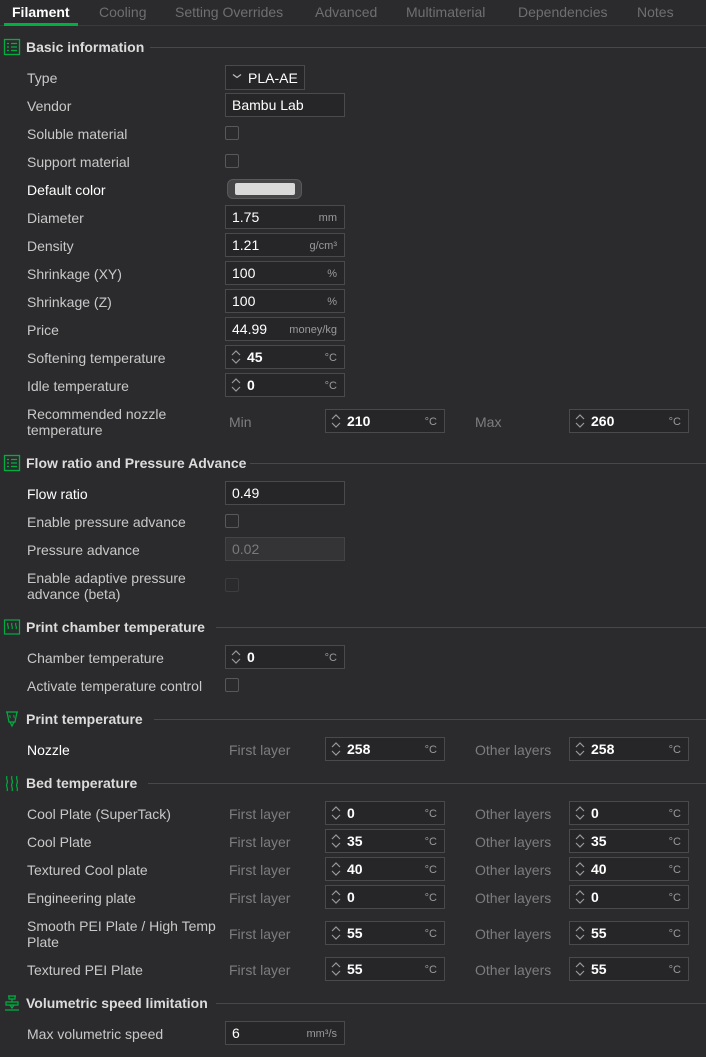 This screenshot has width=706, height=1057. What do you see at coordinates (55, 218) in the screenshot?
I see `diameter-label: Diameter` at bounding box center [55, 218].